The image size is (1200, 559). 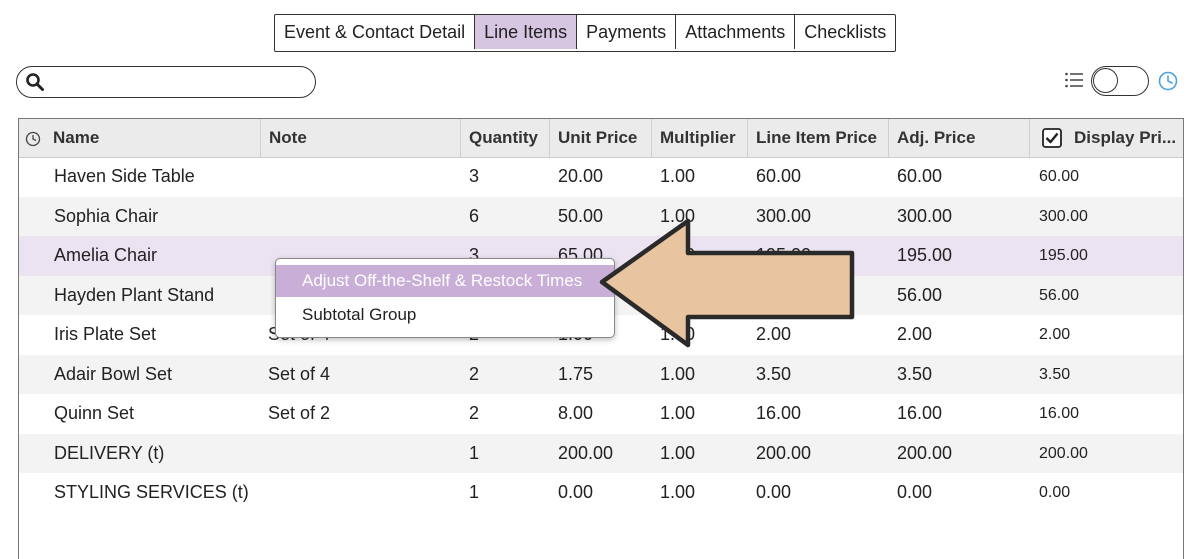 What do you see at coordinates (1052, 138) in the screenshot?
I see `checkbox-icon` at bounding box center [1052, 138].